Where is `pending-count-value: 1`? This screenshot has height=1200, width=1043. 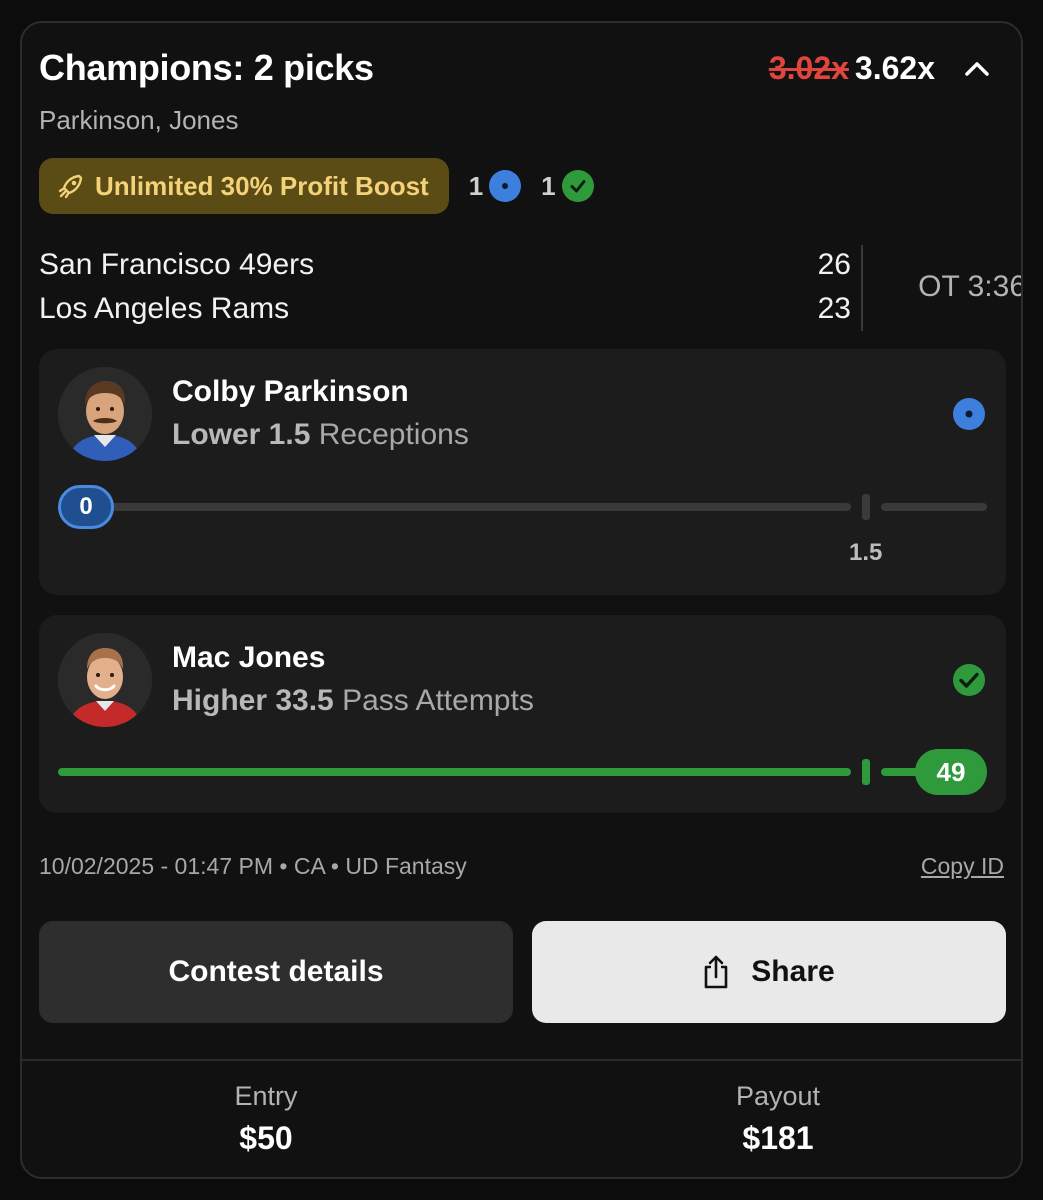 pending-count-value: 1 is located at coordinates (476, 185).